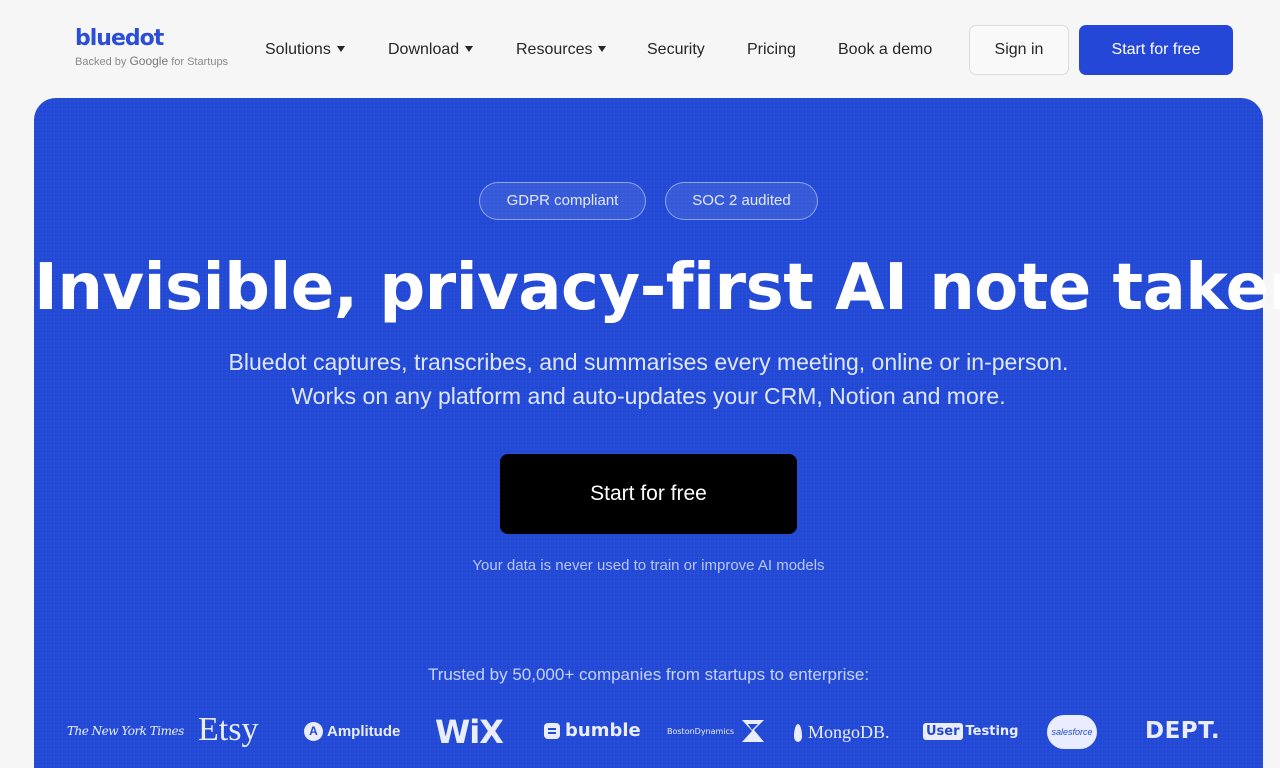 Image resolution: width=1280 pixels, height=768 pixels. I want to click on nav-security: Security, so click(676, 50).